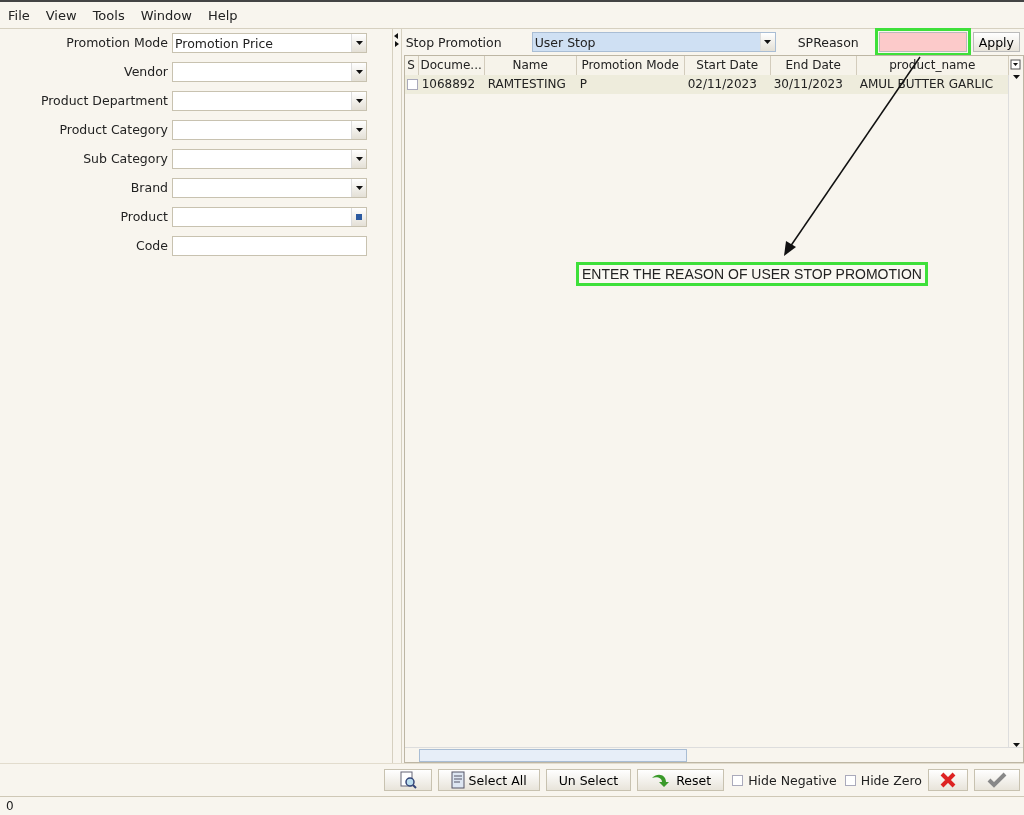  What do you see at coordinates (752, 274) in the screenshot?
I see `annotation-text: ENTER THE REASON OF USER STOP PROMOTION` at bounding box center [752, 274].